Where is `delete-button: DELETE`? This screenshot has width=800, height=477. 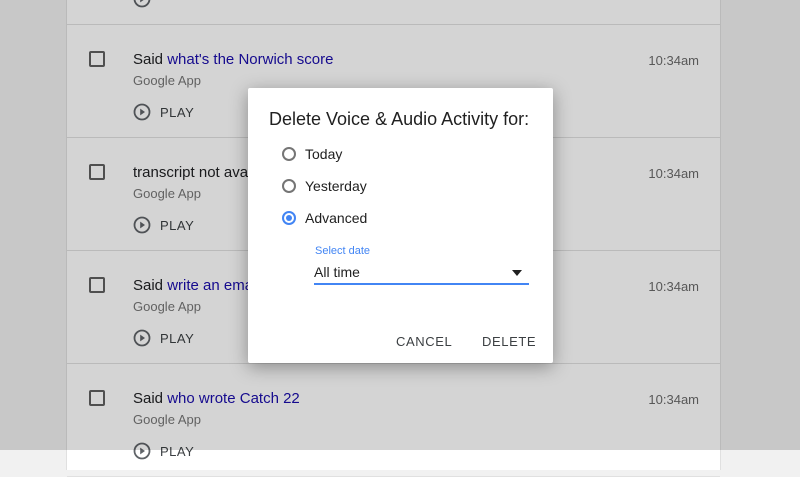
delete-button: DELETE is located at coordinates (509, 341).